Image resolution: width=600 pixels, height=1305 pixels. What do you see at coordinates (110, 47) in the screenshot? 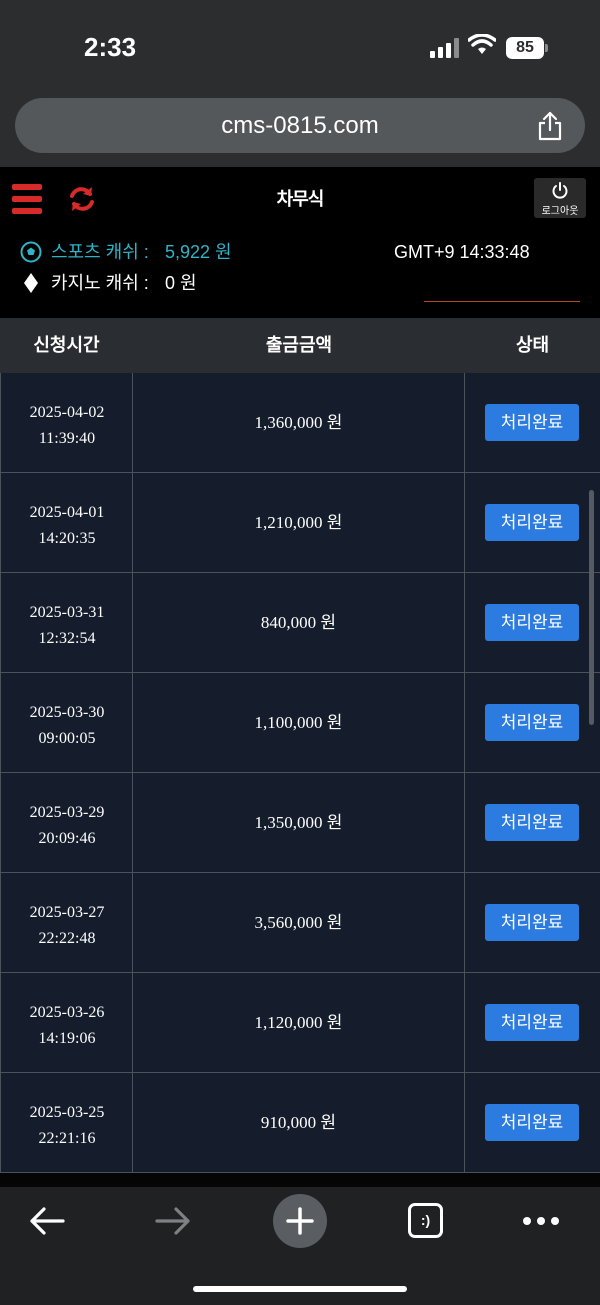
I see `status-time: 2:33` at bounding box center [110, 47].